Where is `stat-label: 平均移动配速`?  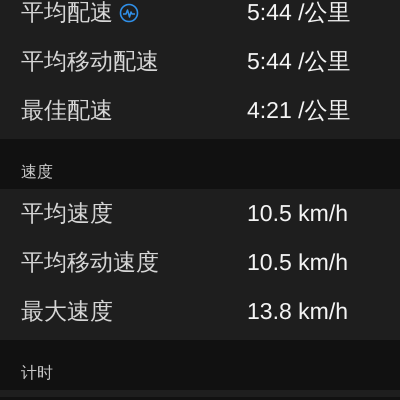 stat-label: 平均移动配速 is located at coordinates (90, 62).